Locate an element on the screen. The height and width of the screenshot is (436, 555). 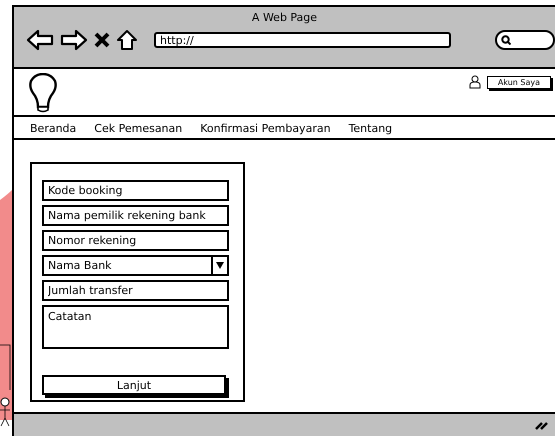
lightbulb-icon is located at coordinates (43, 94).